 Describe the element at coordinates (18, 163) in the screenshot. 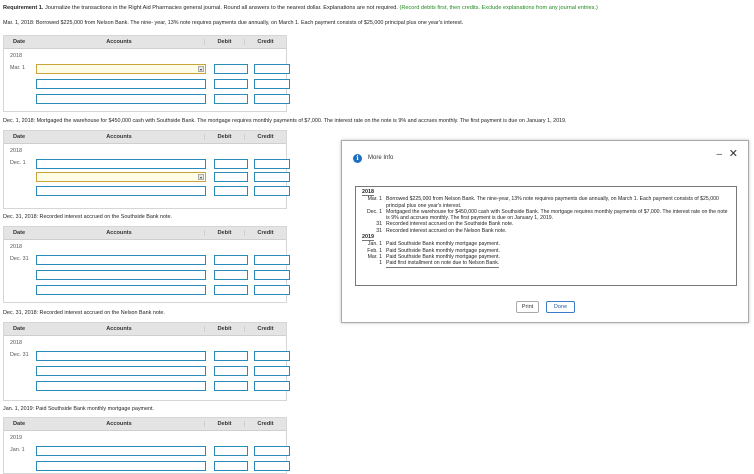

I see `entry-date: Dec. 1` at that location.